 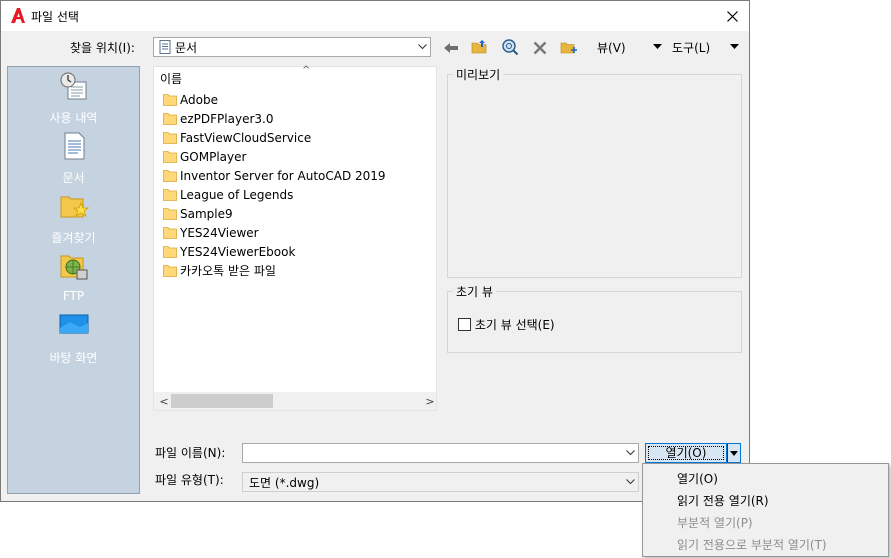 I want to click on file-list-item: YES24ViewerEbook, so click(x=274, y=251).